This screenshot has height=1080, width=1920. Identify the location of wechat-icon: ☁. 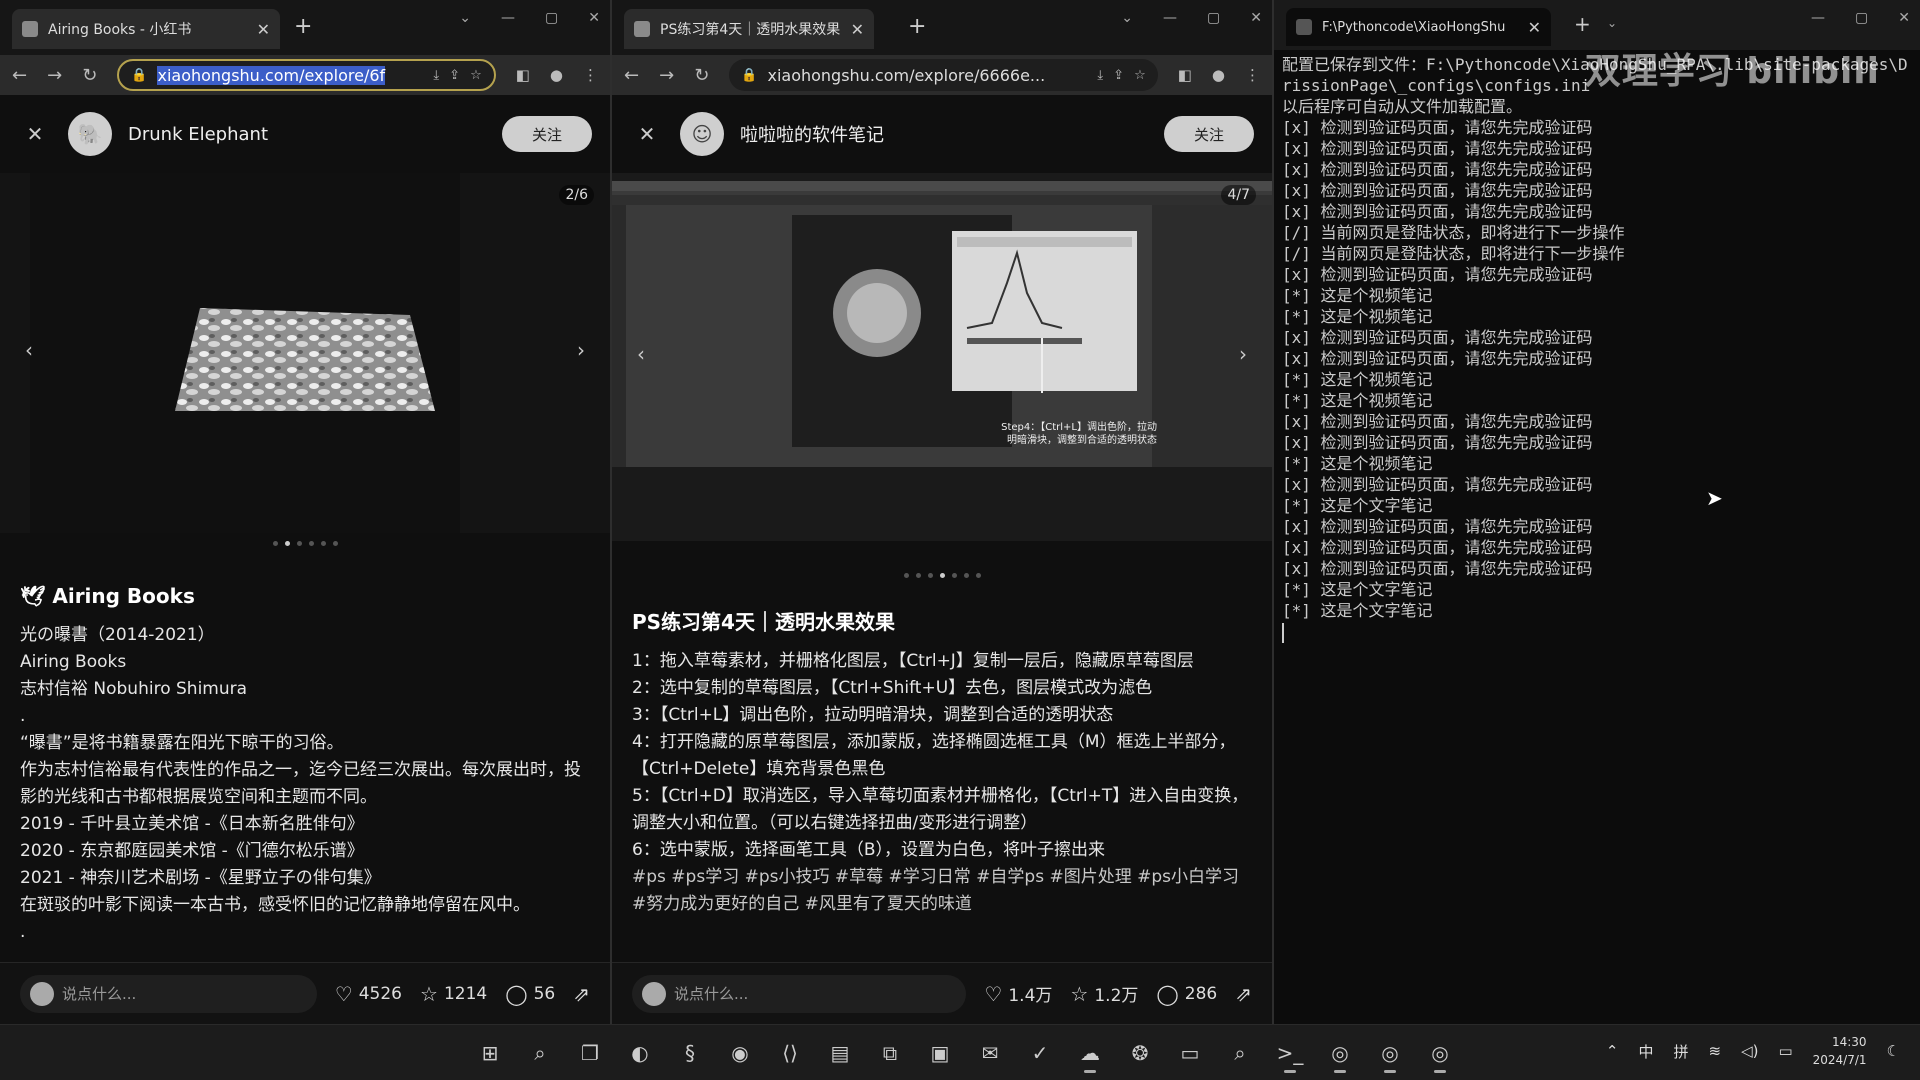
(1090, 1053).